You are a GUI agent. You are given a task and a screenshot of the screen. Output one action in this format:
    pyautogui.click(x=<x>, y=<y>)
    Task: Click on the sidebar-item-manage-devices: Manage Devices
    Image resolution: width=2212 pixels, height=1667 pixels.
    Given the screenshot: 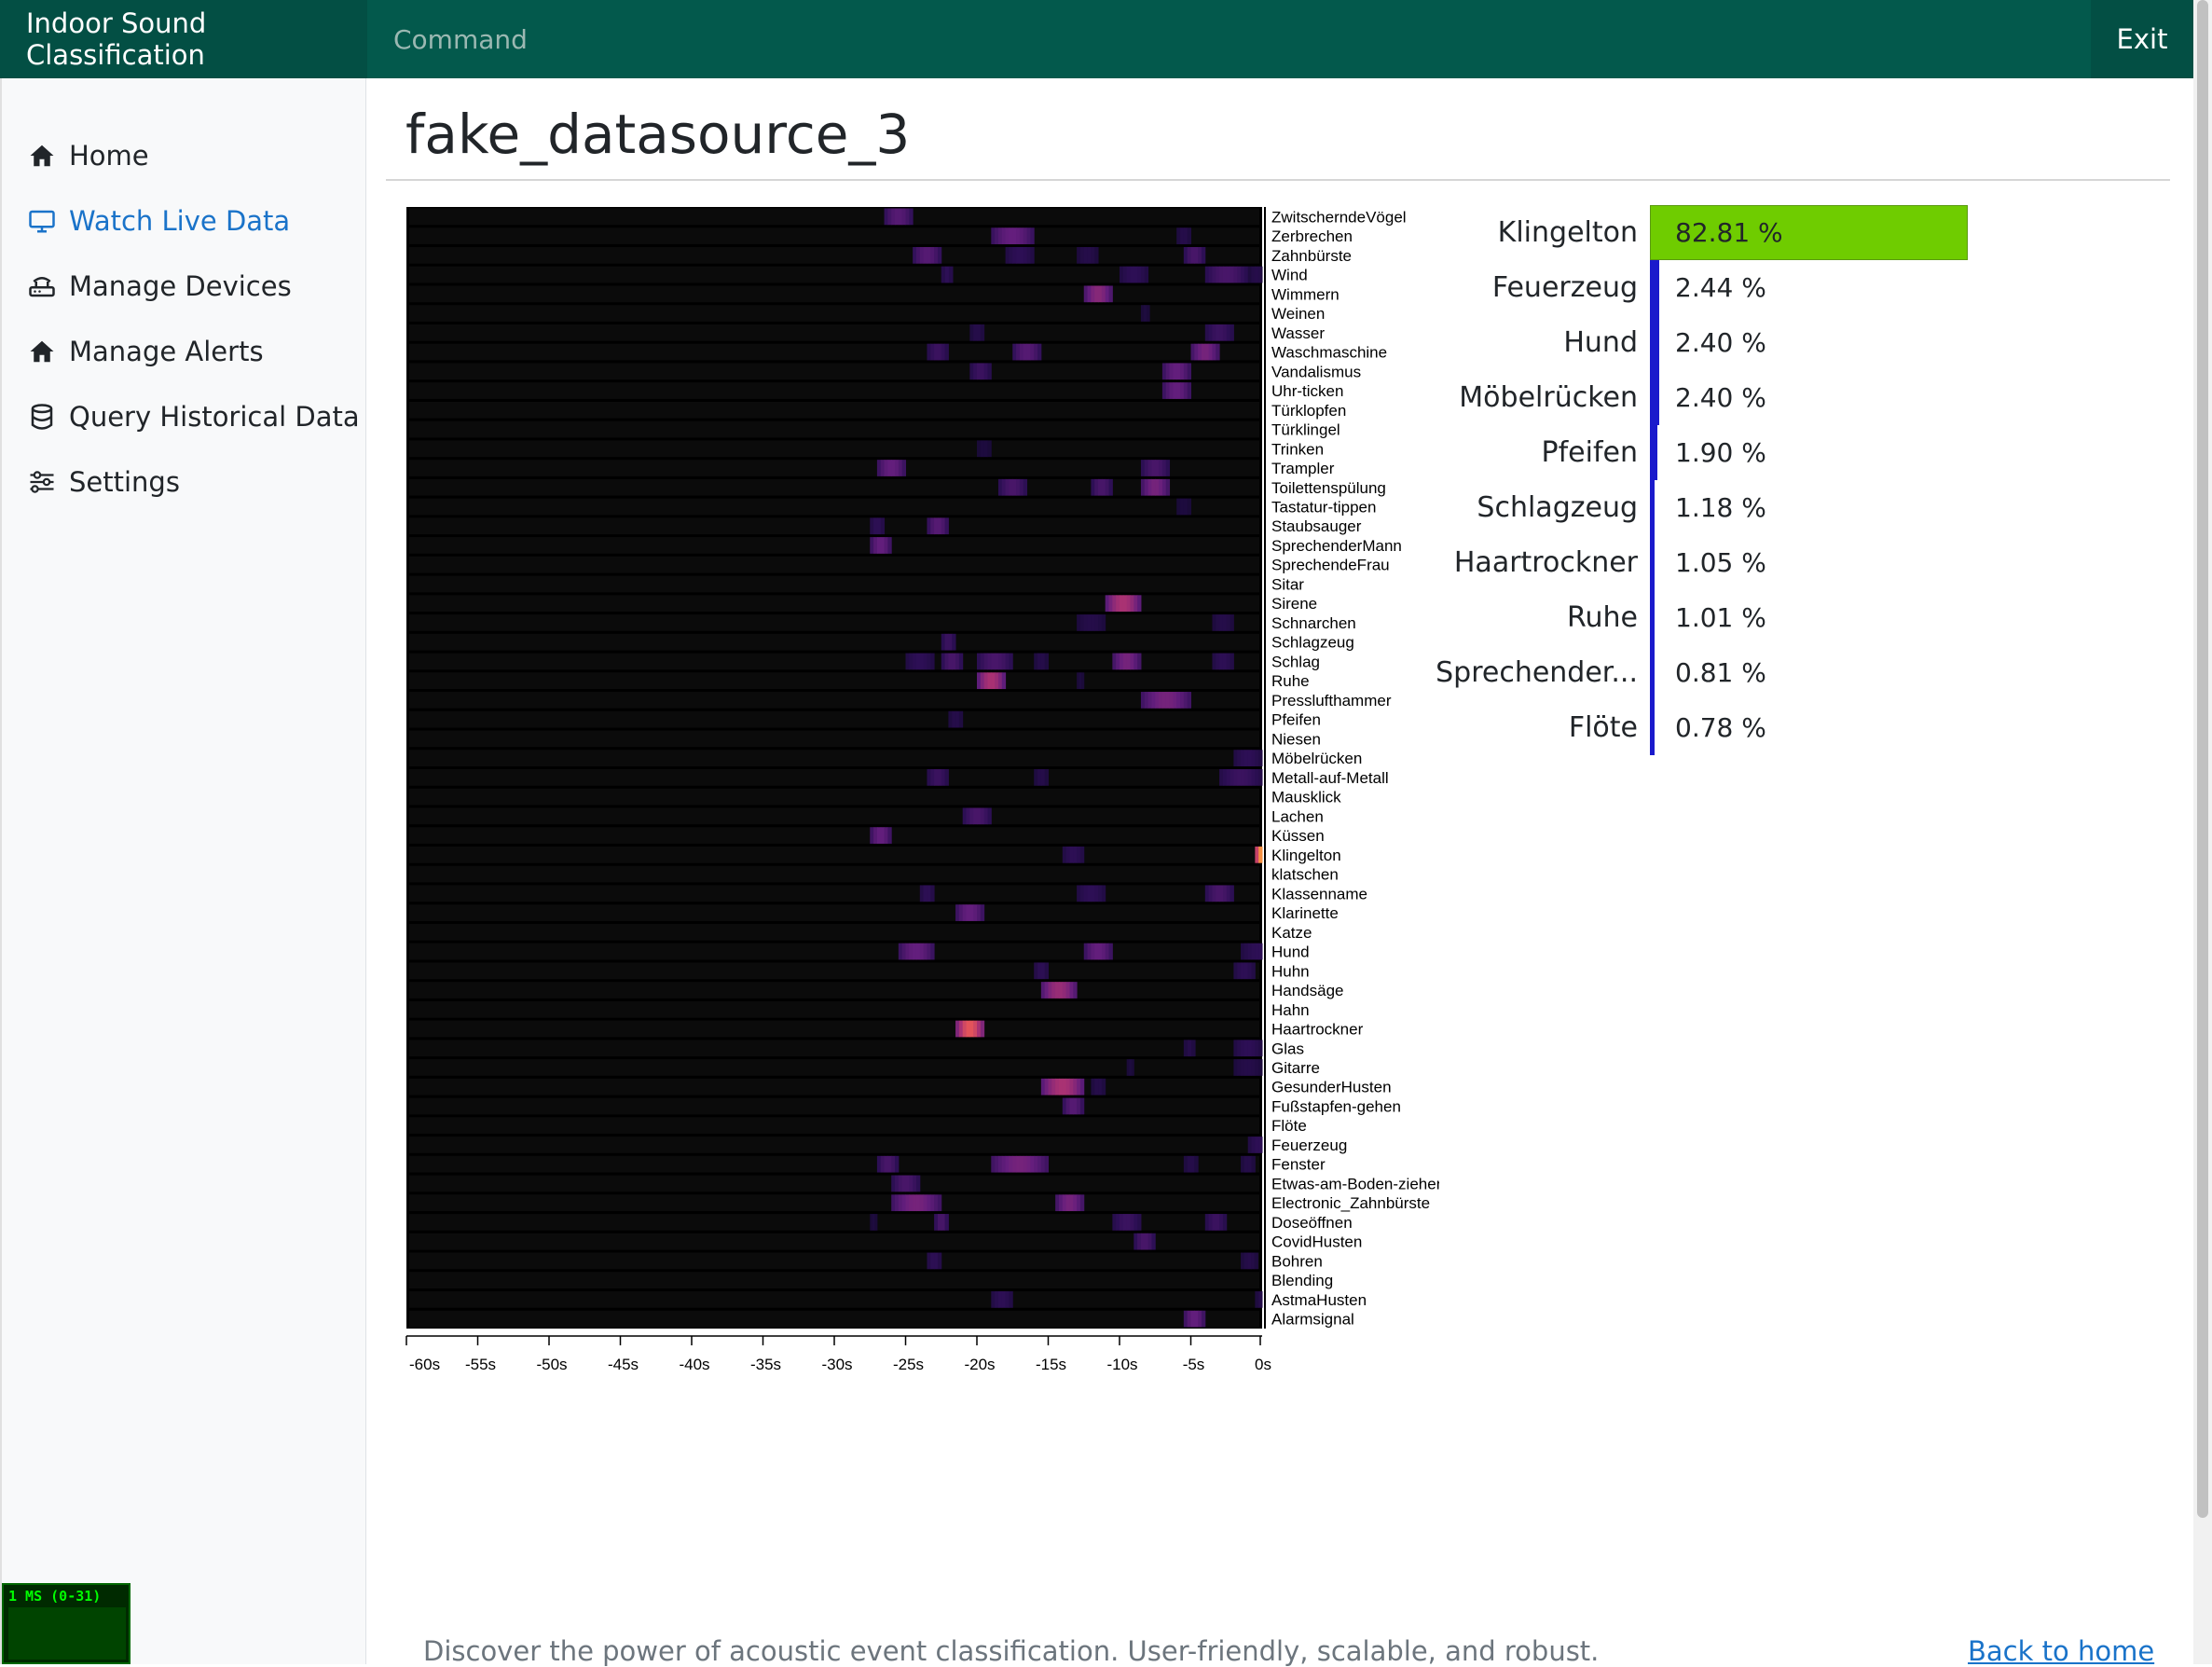 What is the action you would take?
    pyautogui.click(x=160, y=286)
    